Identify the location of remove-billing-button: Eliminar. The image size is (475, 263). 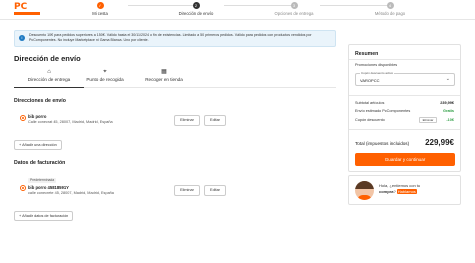
(187, 190).